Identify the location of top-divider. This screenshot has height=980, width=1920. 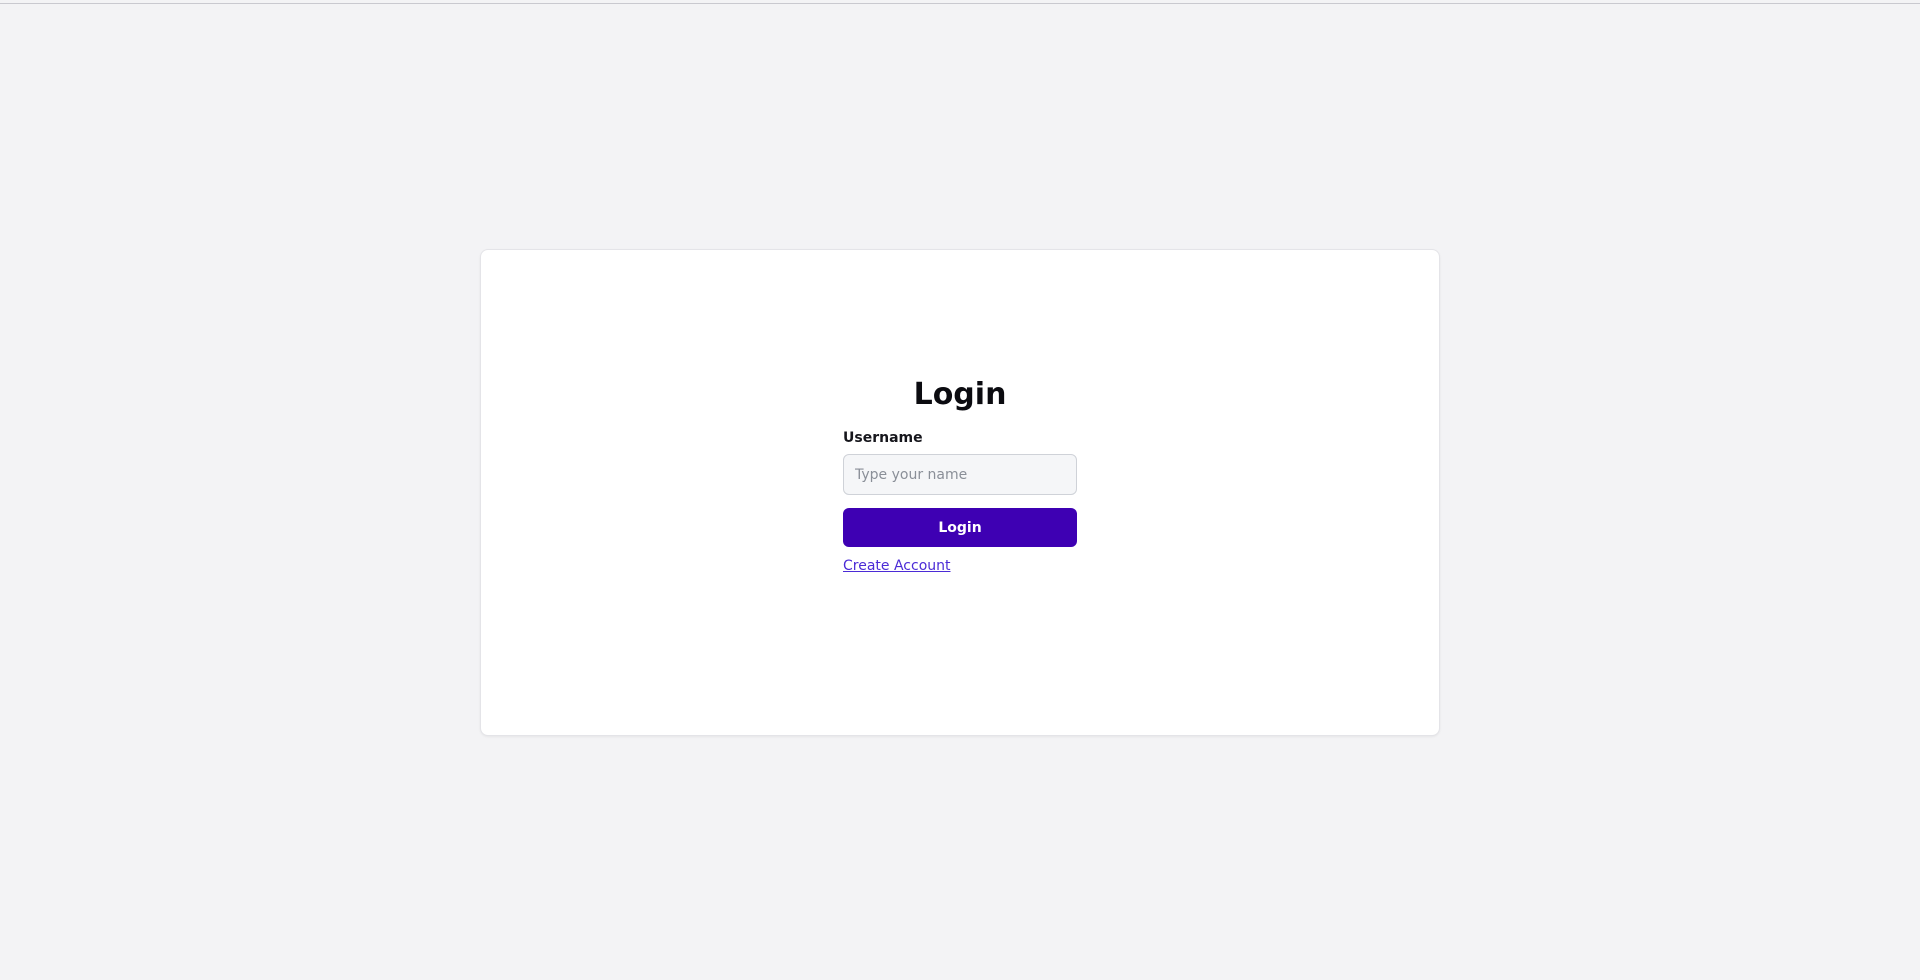
(960, 3).